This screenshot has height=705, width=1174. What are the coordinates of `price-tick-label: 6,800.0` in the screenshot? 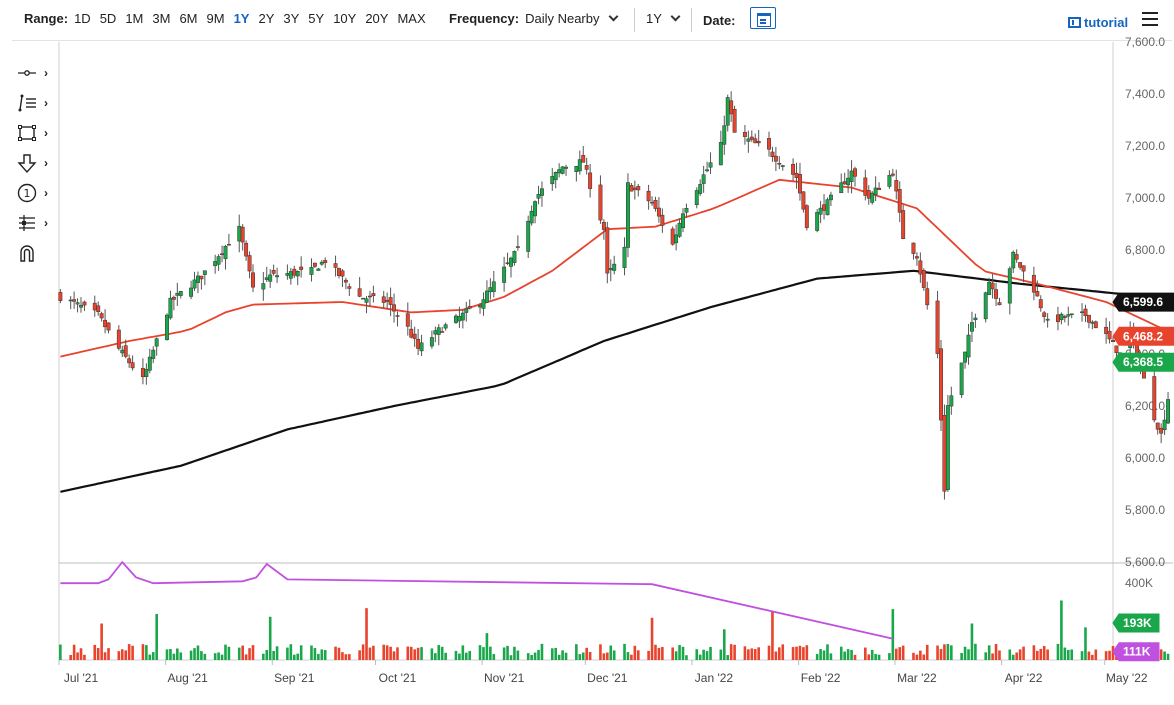 It's located at (1145, 250).